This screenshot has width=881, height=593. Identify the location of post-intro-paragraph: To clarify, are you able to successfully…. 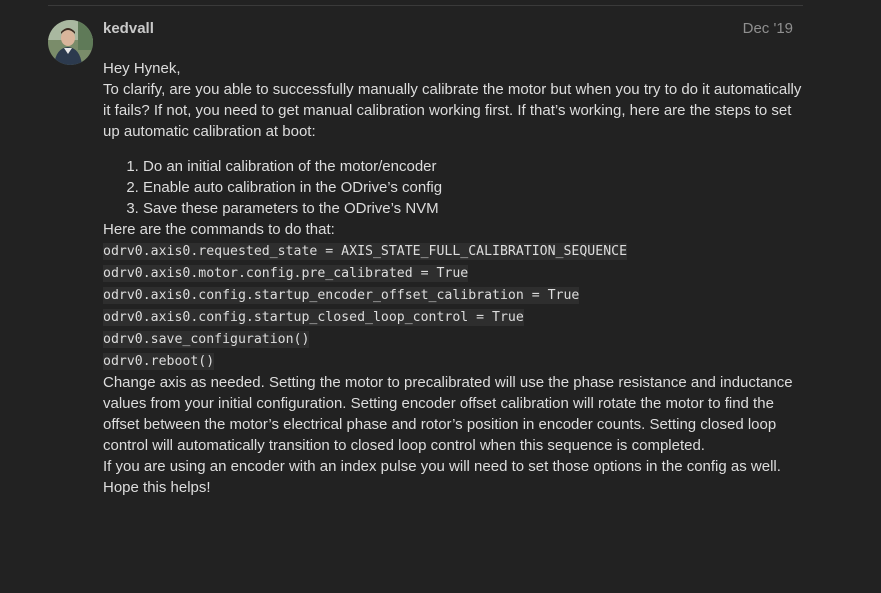
(452, 110).